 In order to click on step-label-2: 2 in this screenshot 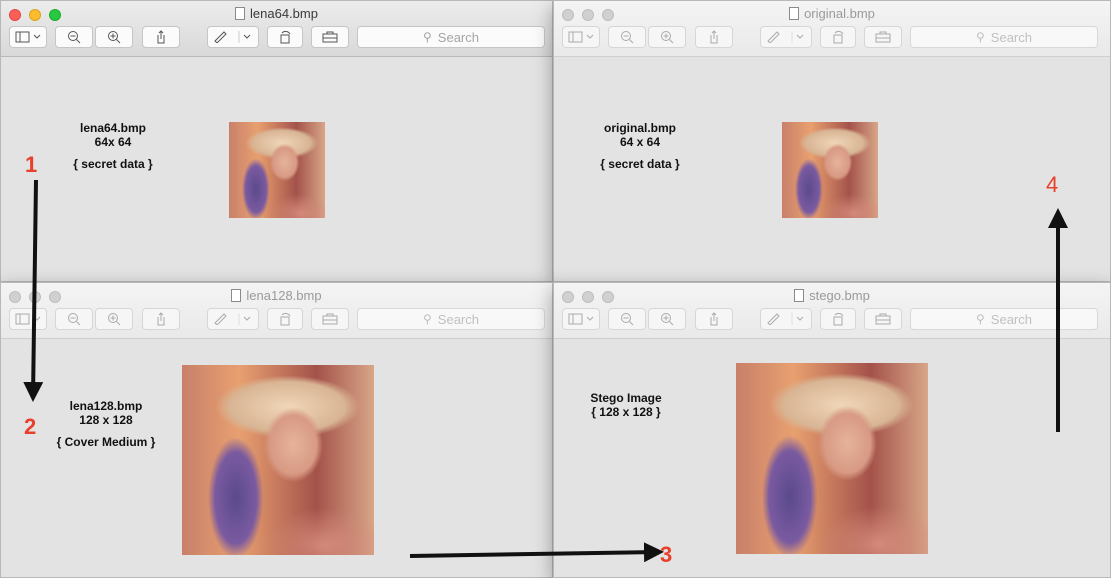, I will do `click(30, 426)`.